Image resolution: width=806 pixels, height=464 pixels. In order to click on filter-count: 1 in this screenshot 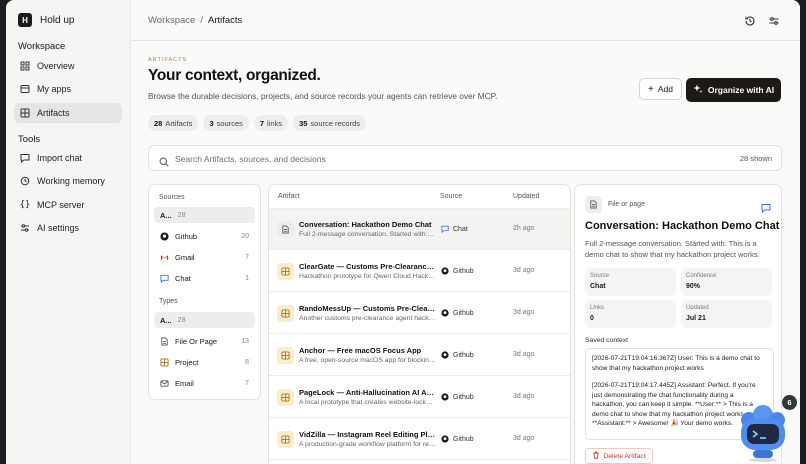, I will do `click(247, 278)`.